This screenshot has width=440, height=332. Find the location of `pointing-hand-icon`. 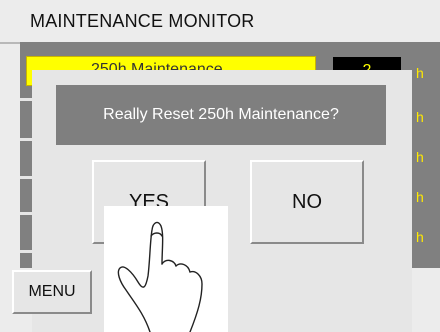

pointing-hand-icon is located at coordinates (166, 269).